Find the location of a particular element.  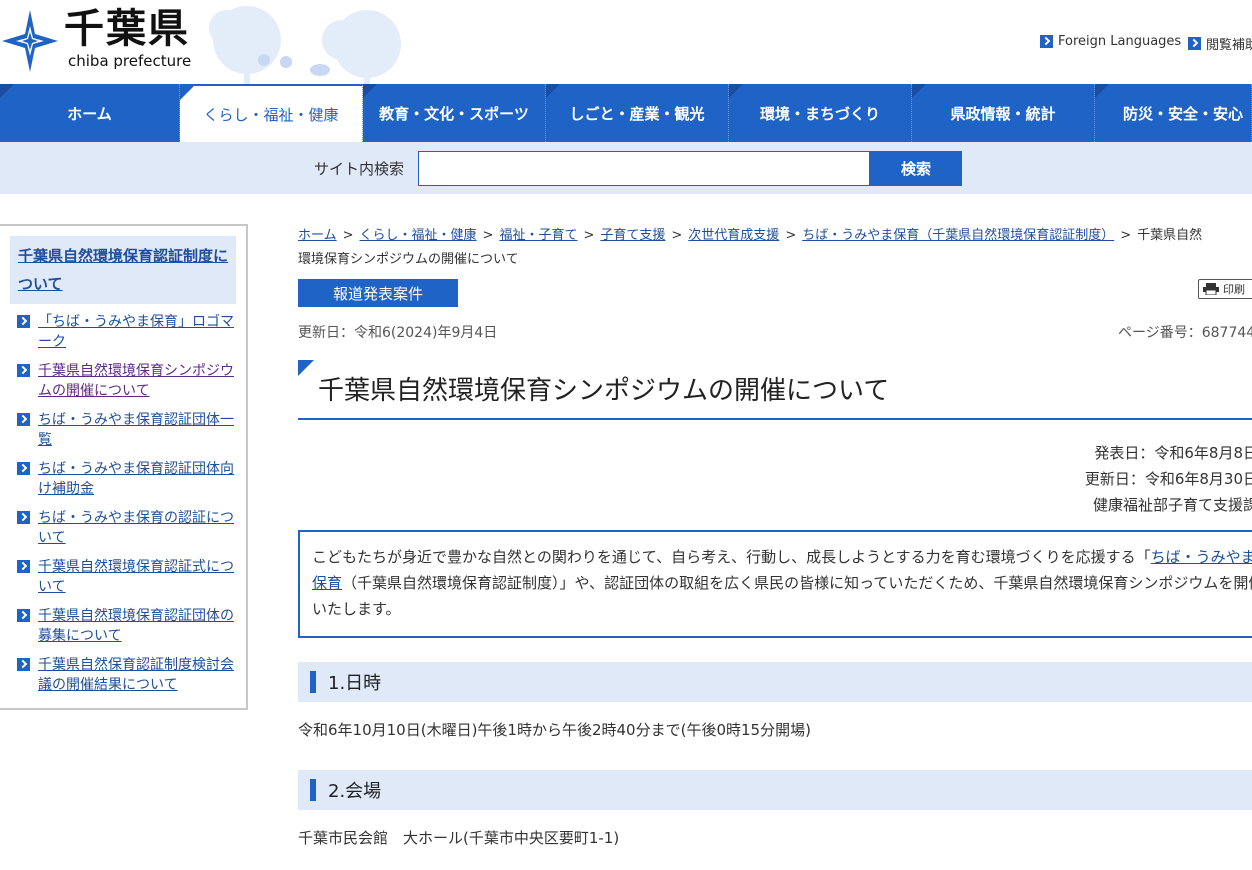

accessibility-link: 閲覧補助 is located at coordinates (1220, 43).